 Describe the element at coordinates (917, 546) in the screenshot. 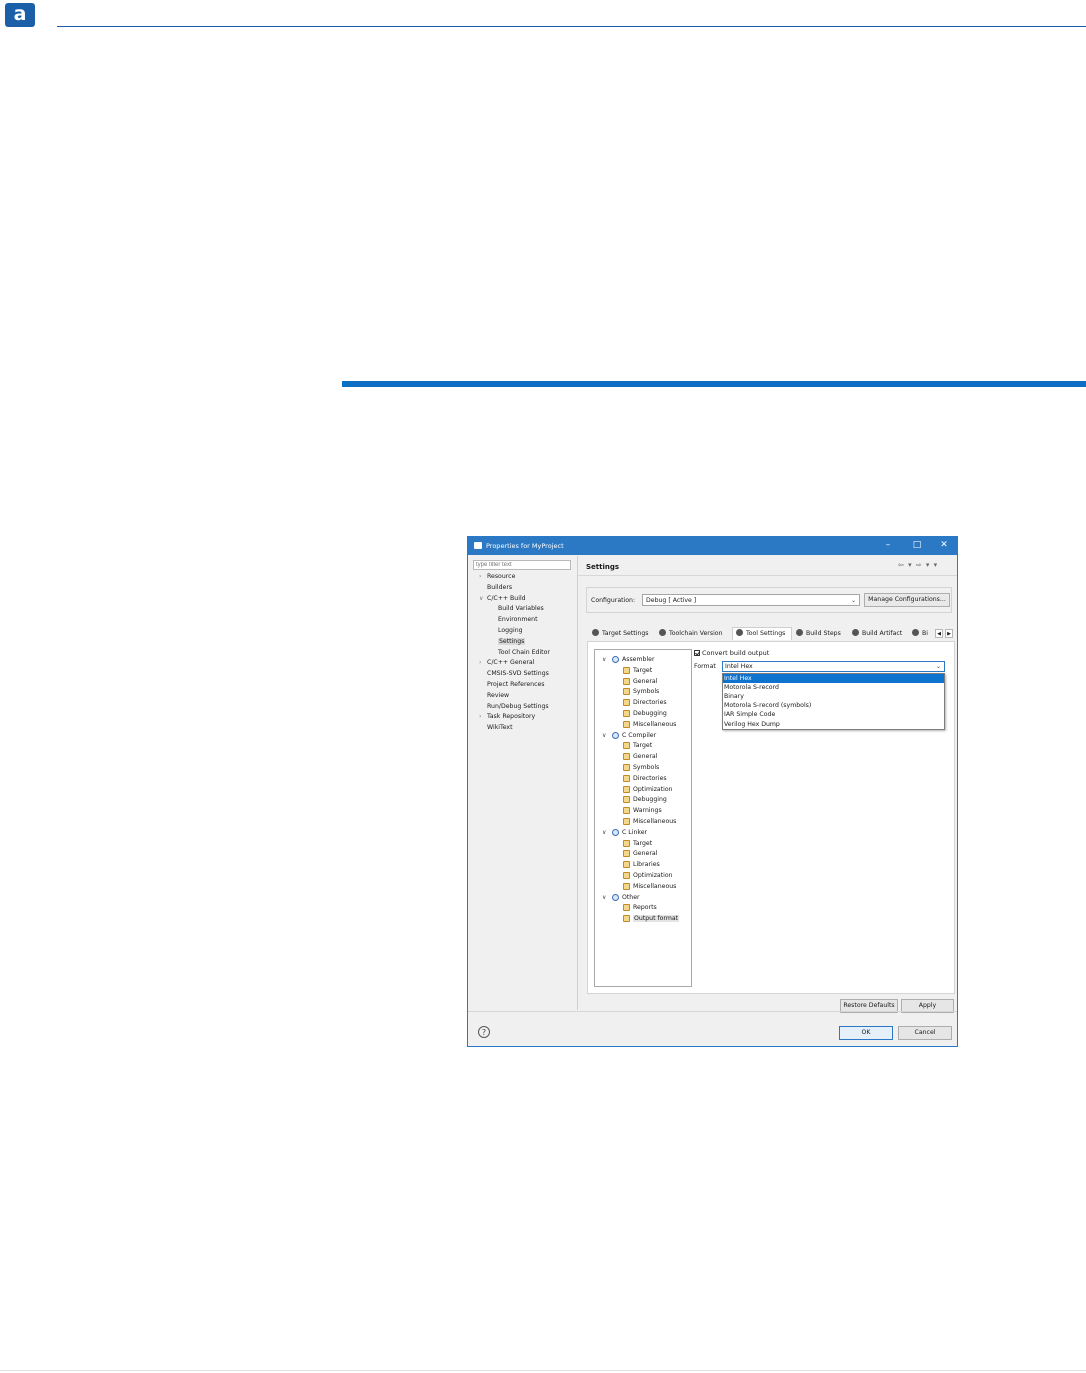

I see `maximize-icon: □` at that location.